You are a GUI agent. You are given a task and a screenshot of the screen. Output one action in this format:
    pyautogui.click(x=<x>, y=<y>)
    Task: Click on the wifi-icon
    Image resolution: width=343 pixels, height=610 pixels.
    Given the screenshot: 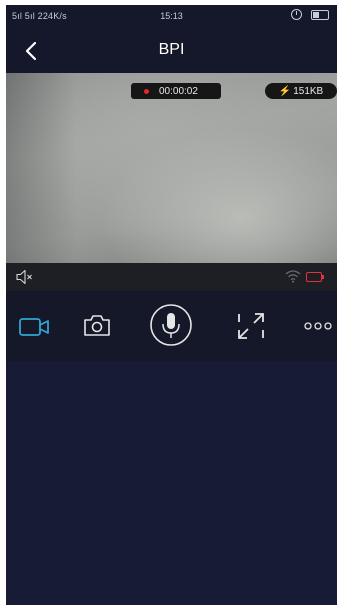 What is the action you would take?
    pyautogui.click(x=293, y=276)
    